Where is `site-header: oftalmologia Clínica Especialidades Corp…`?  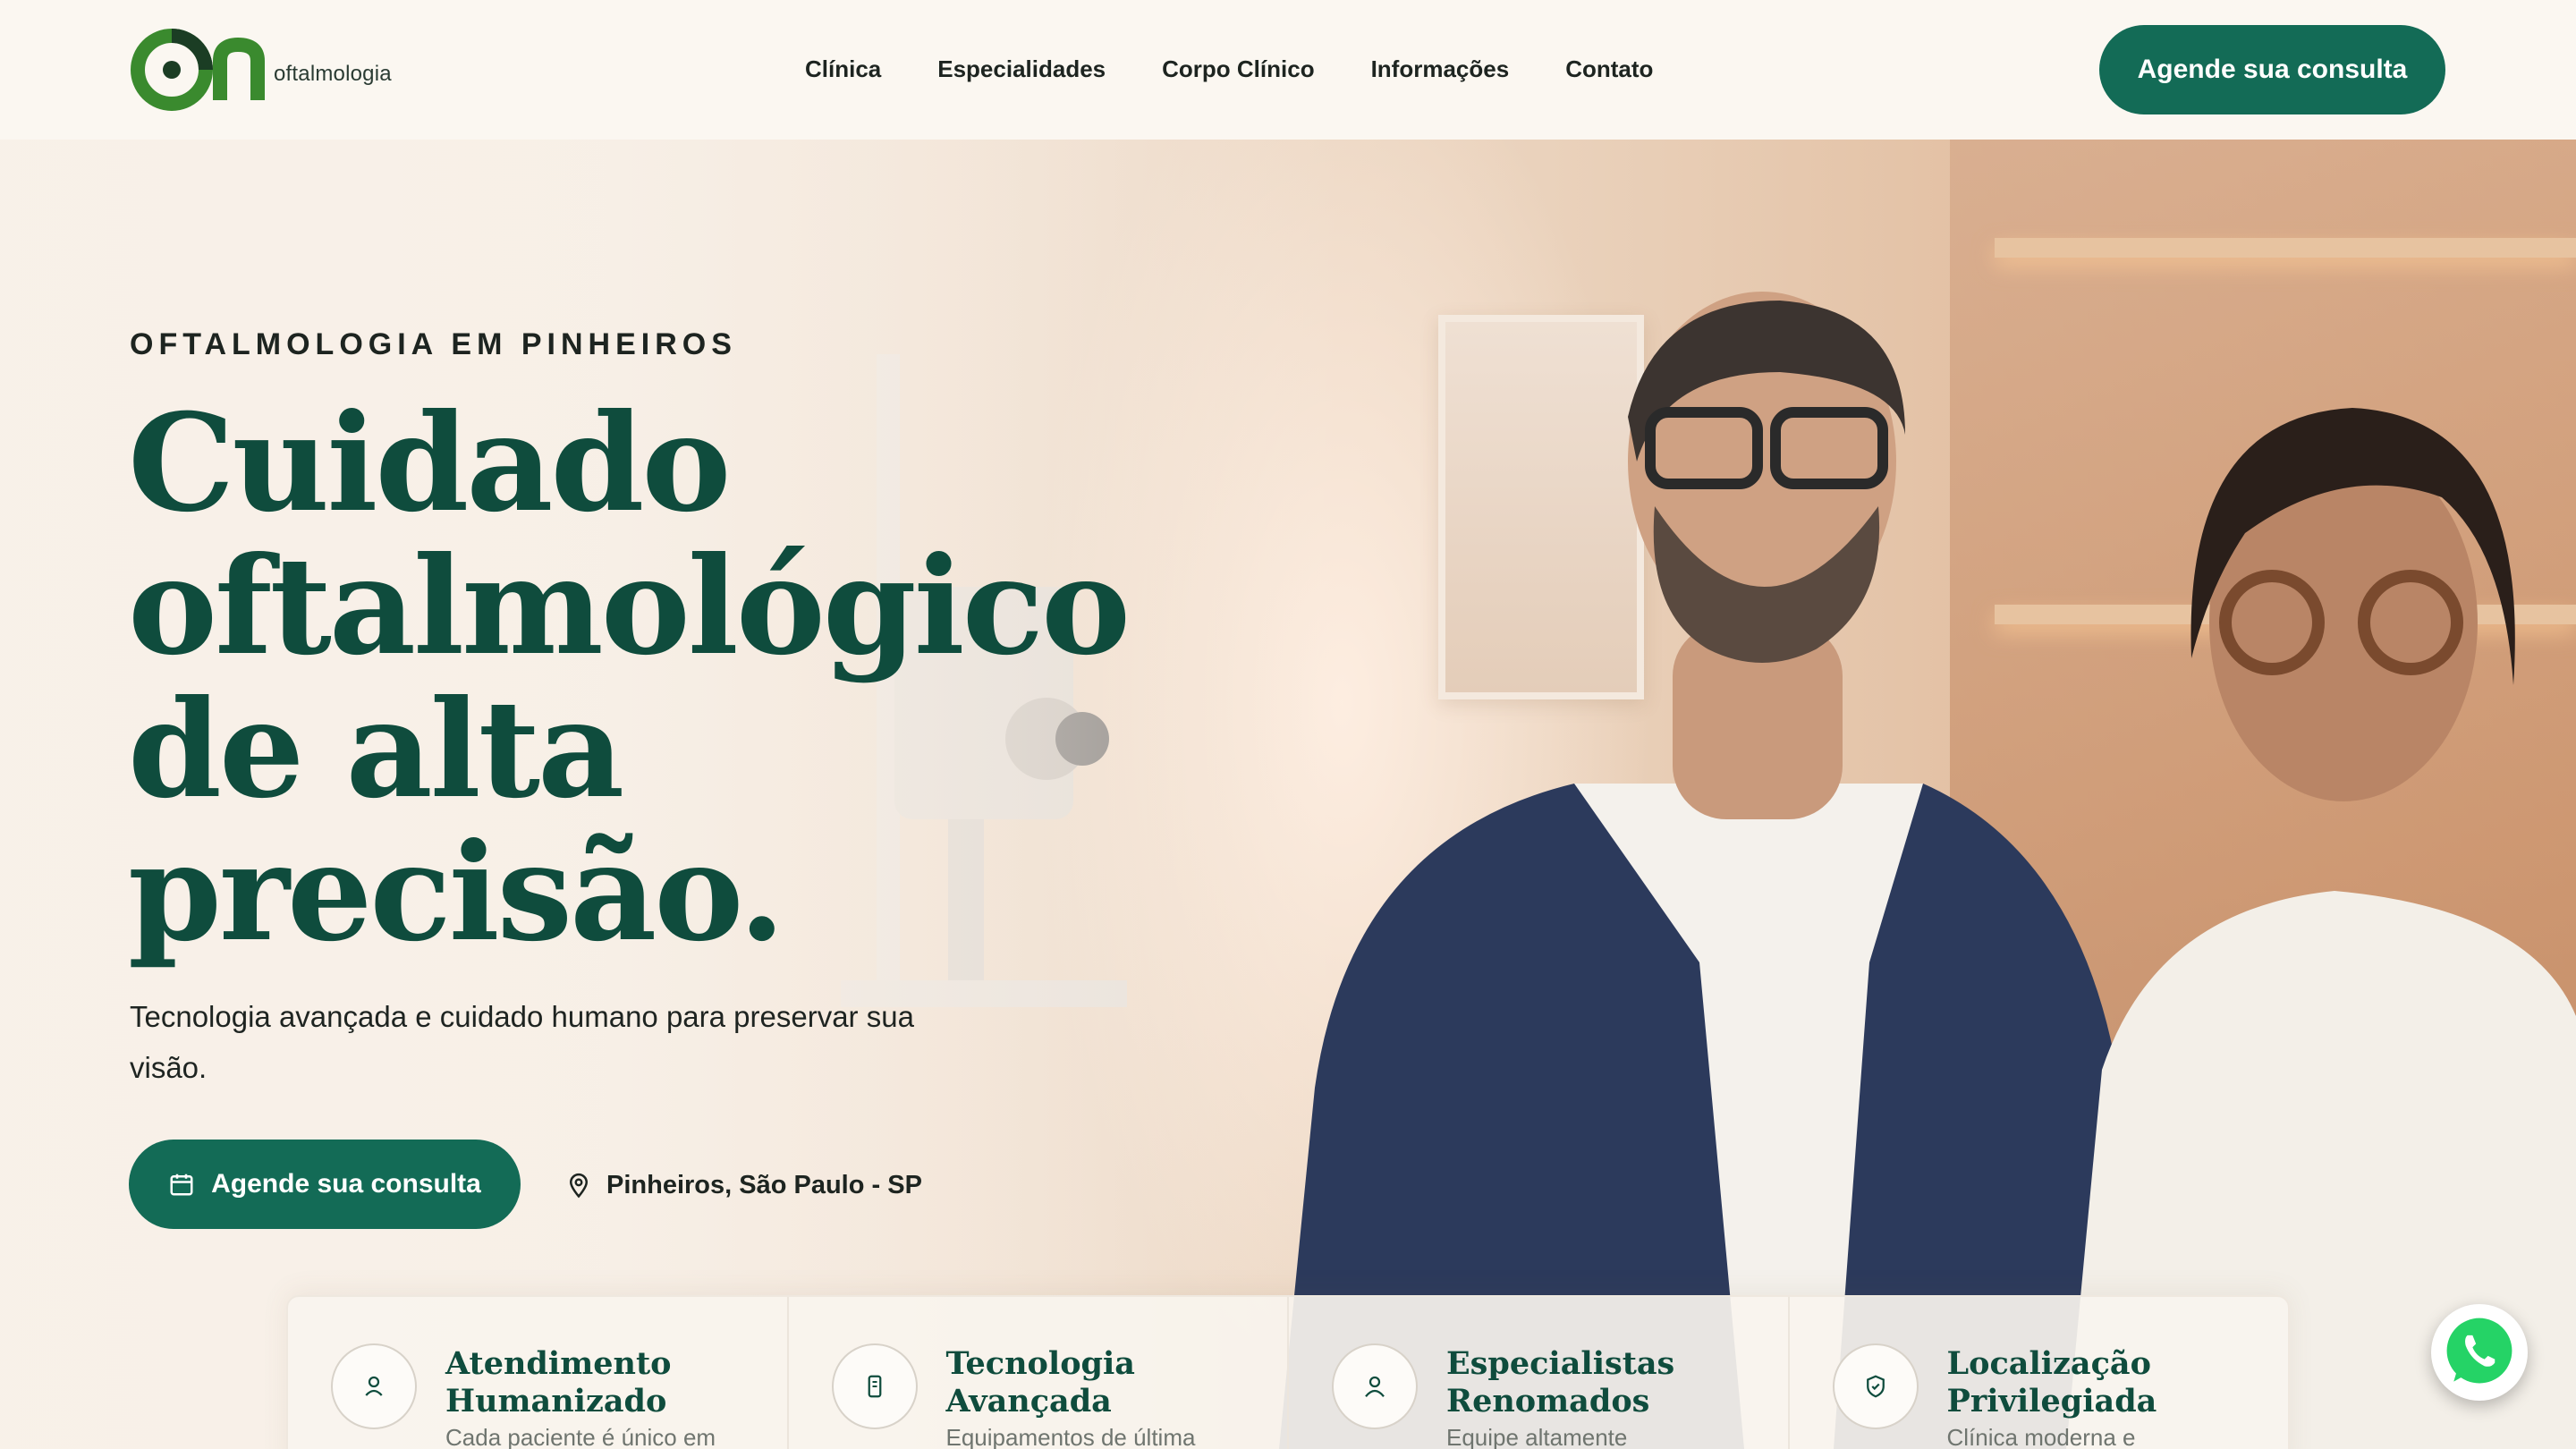
site-header: oftalmologia Clínica Especialidades Corp… is located at coordinates (1288, 70).